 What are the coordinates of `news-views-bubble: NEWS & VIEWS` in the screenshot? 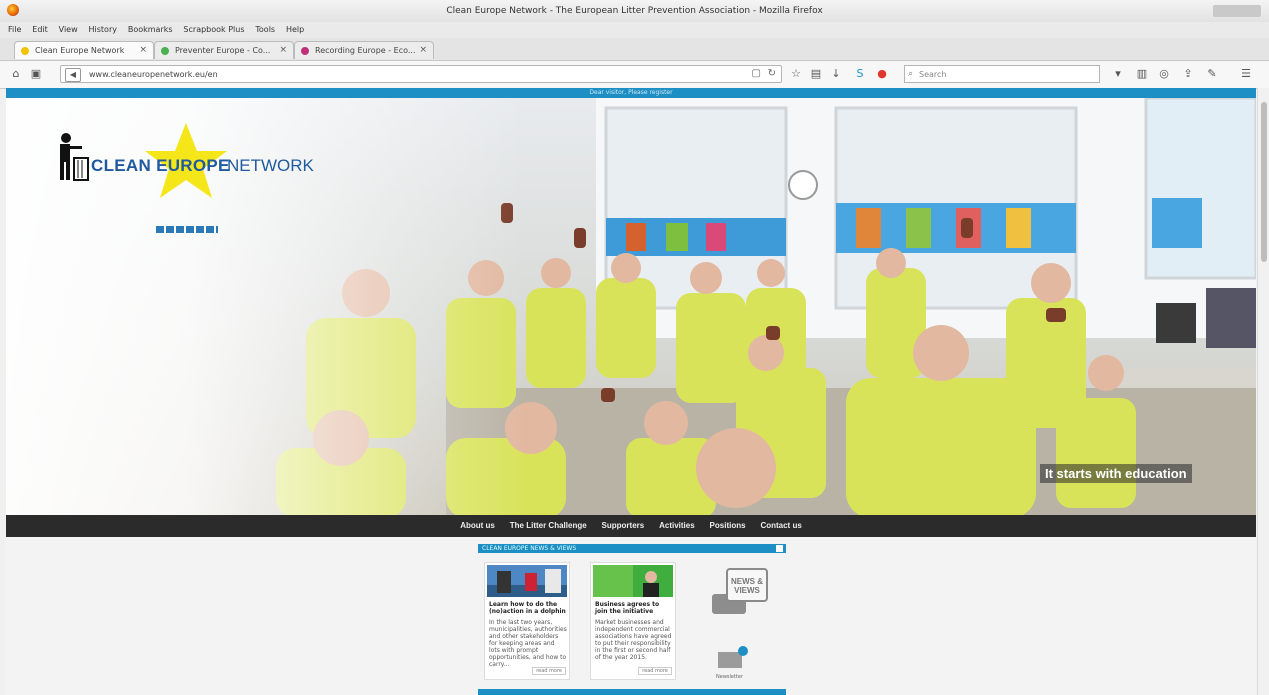 It's located at (747, 585).